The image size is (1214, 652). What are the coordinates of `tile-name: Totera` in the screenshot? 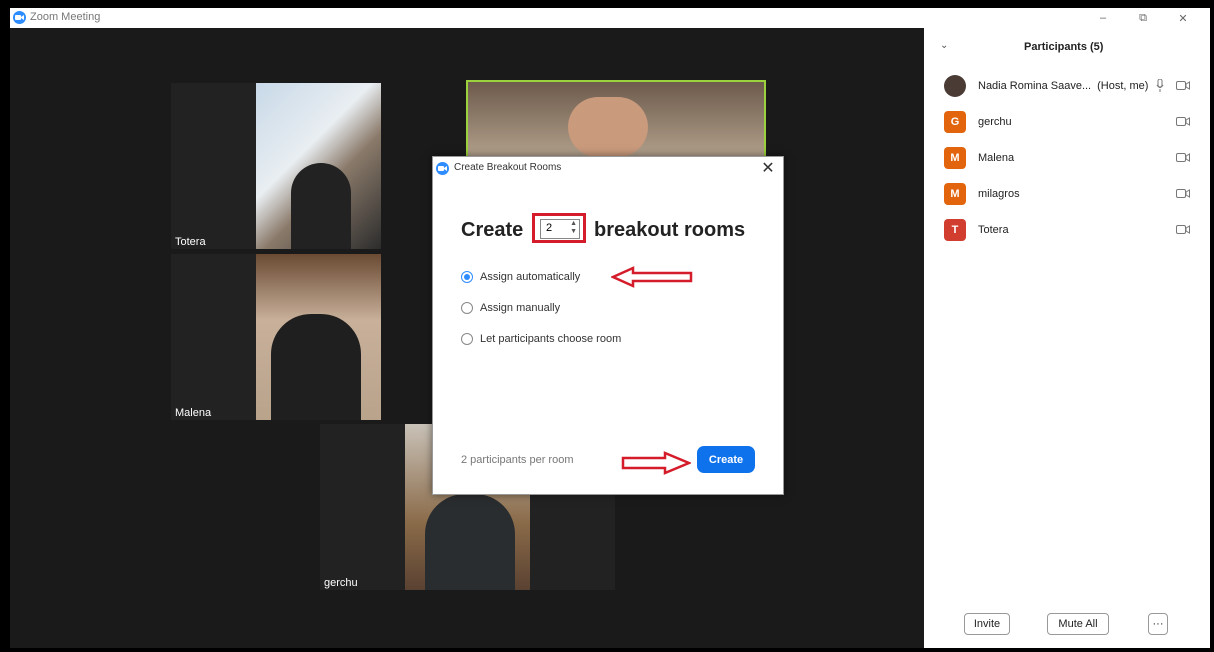 It's located at (190, 242).